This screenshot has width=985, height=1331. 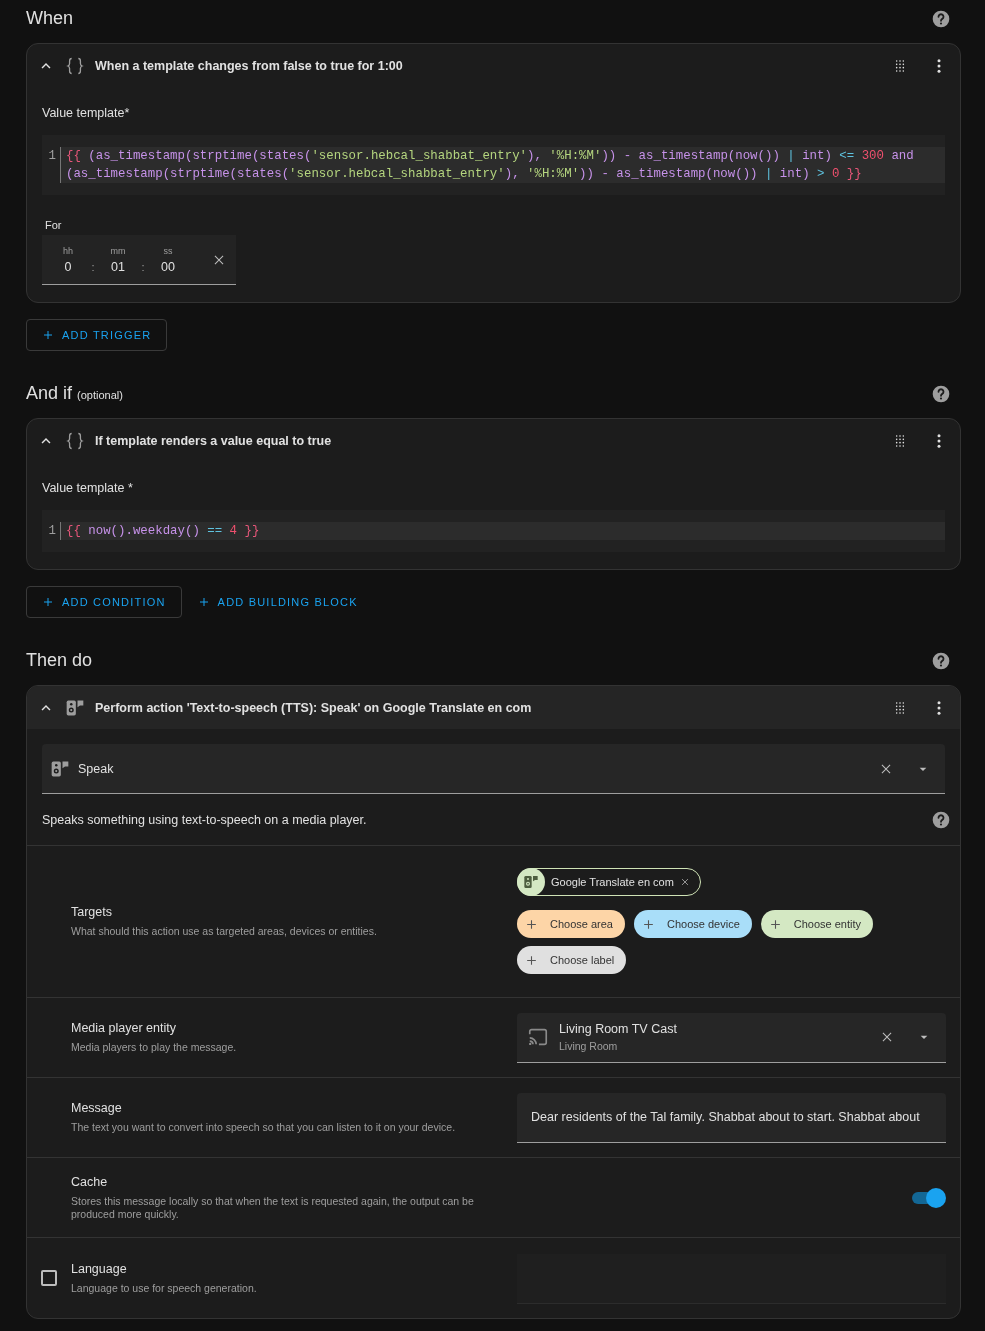 What do you see at coordinates (224, 931) in the screenshot?
I see `parameter-description: What should this action use as targeted areas, devices or entities.` at bounding box center [224, 931].